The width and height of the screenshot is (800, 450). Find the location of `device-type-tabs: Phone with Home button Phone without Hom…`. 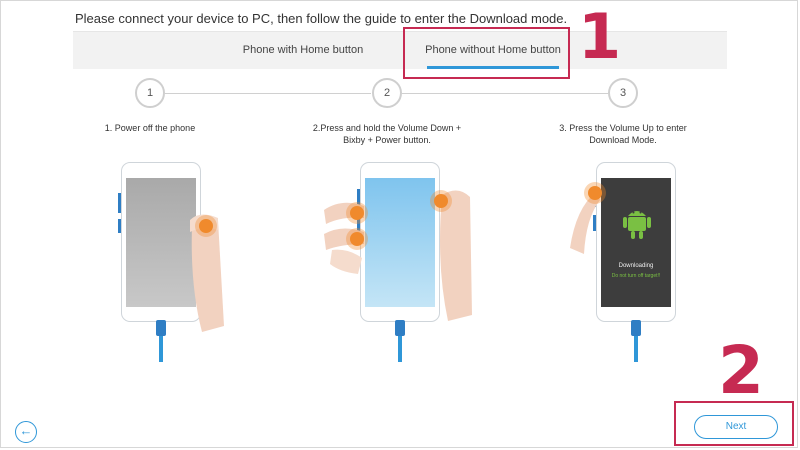

device-type-tabs: Phone with Home button Phone without Hom… is located at coordinates (400, 50).